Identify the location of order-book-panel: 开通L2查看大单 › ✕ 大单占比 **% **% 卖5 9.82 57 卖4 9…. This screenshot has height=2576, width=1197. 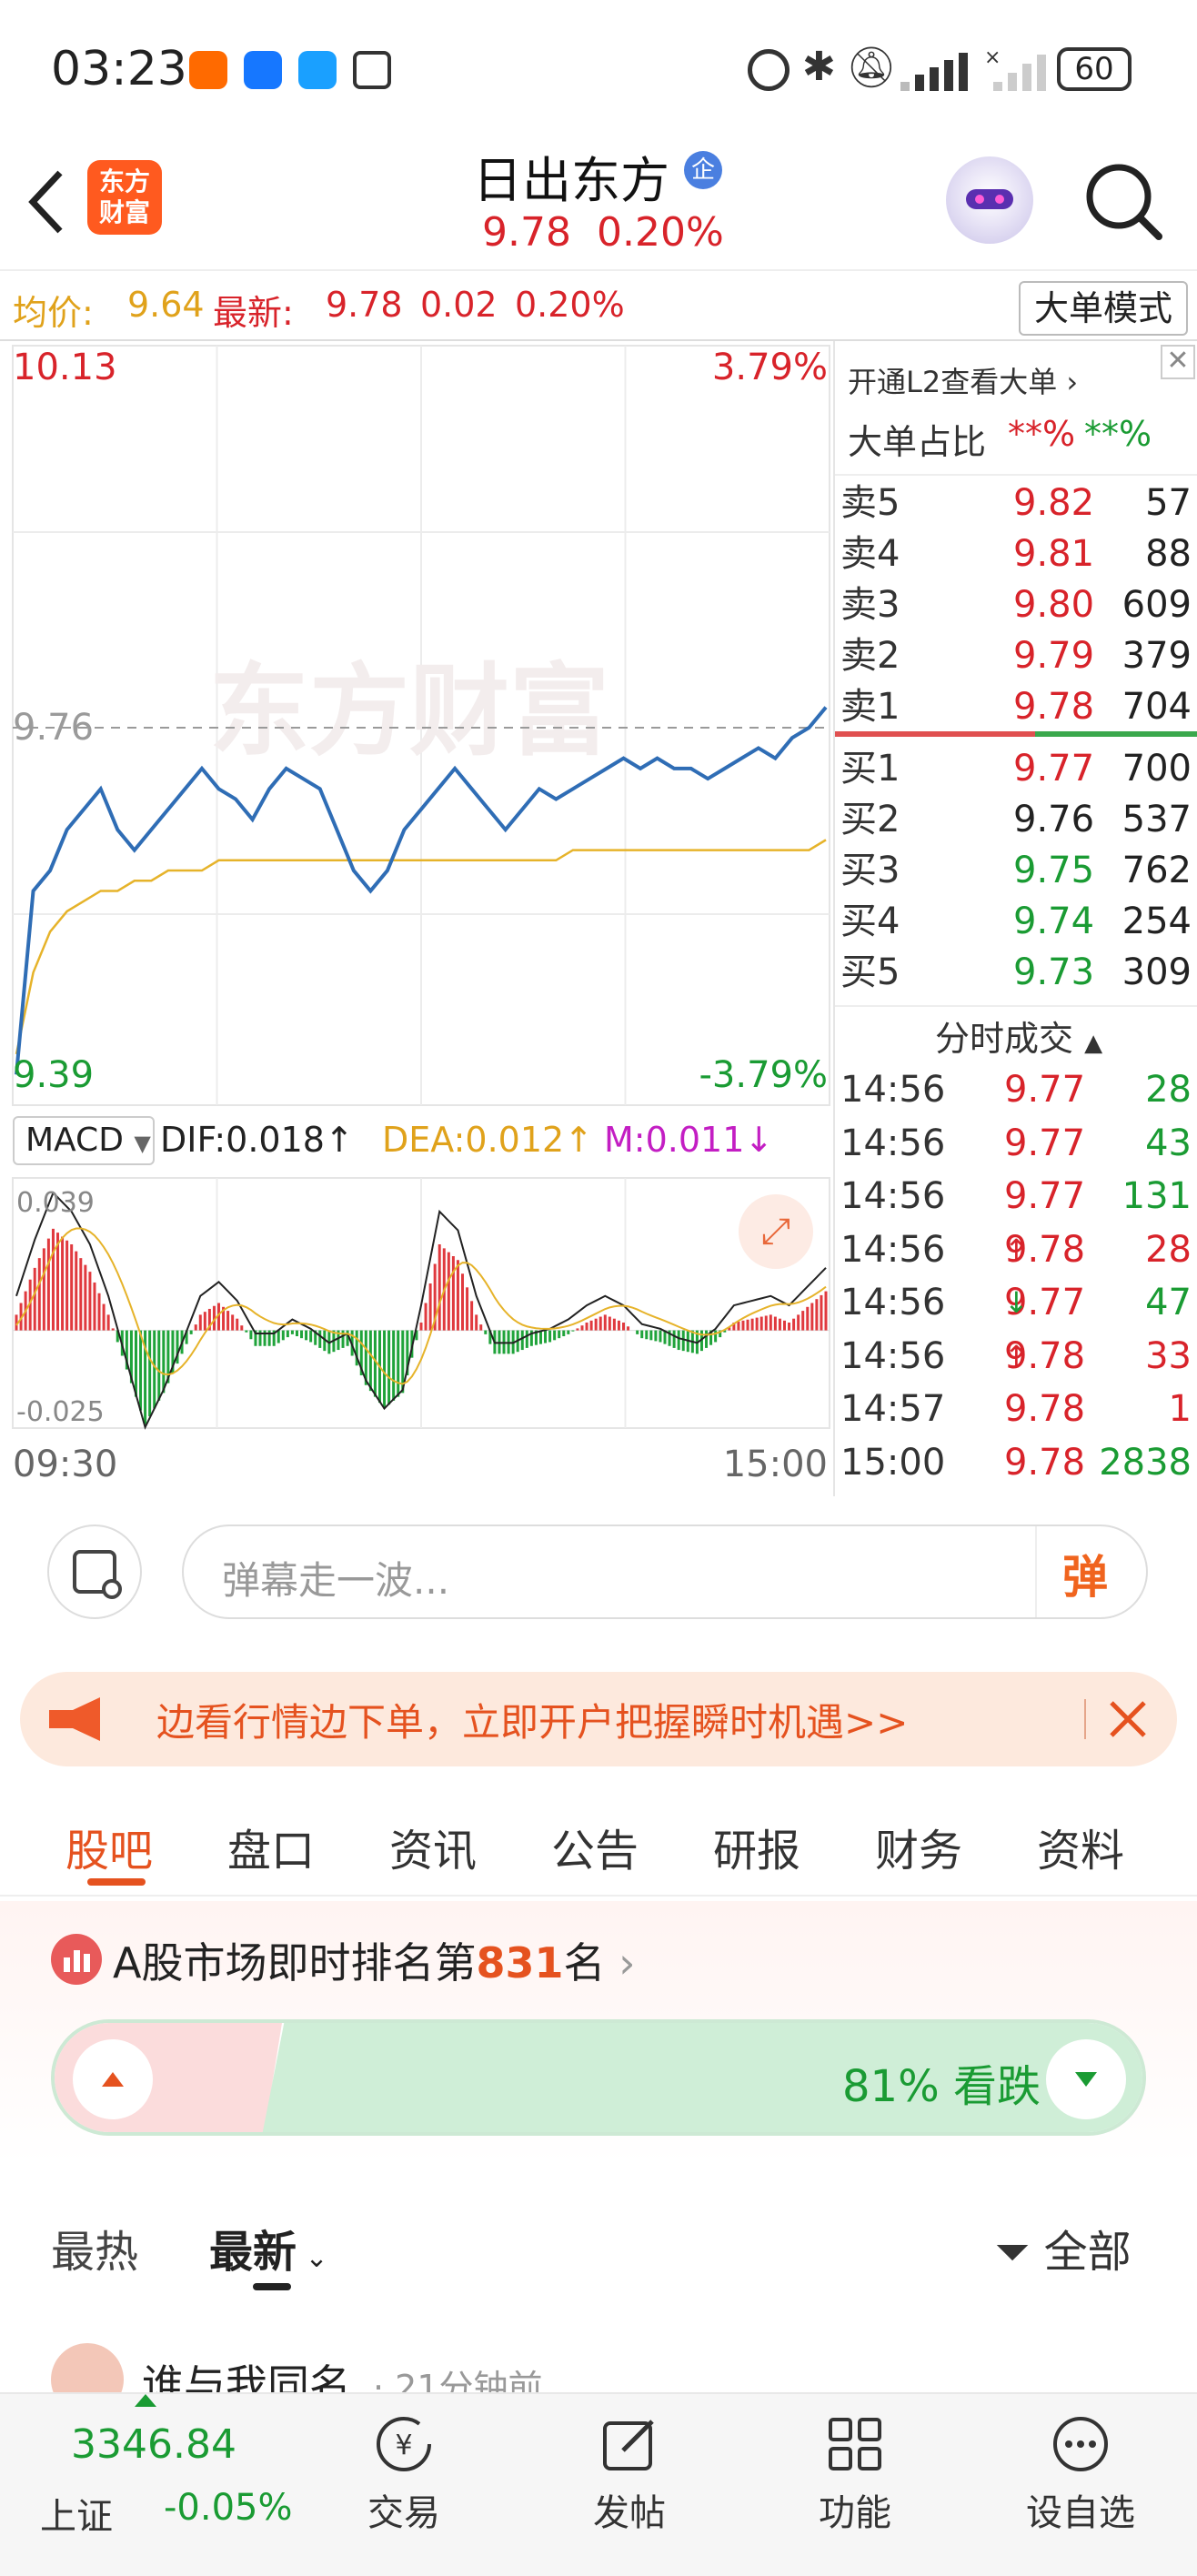
(1015, 918).